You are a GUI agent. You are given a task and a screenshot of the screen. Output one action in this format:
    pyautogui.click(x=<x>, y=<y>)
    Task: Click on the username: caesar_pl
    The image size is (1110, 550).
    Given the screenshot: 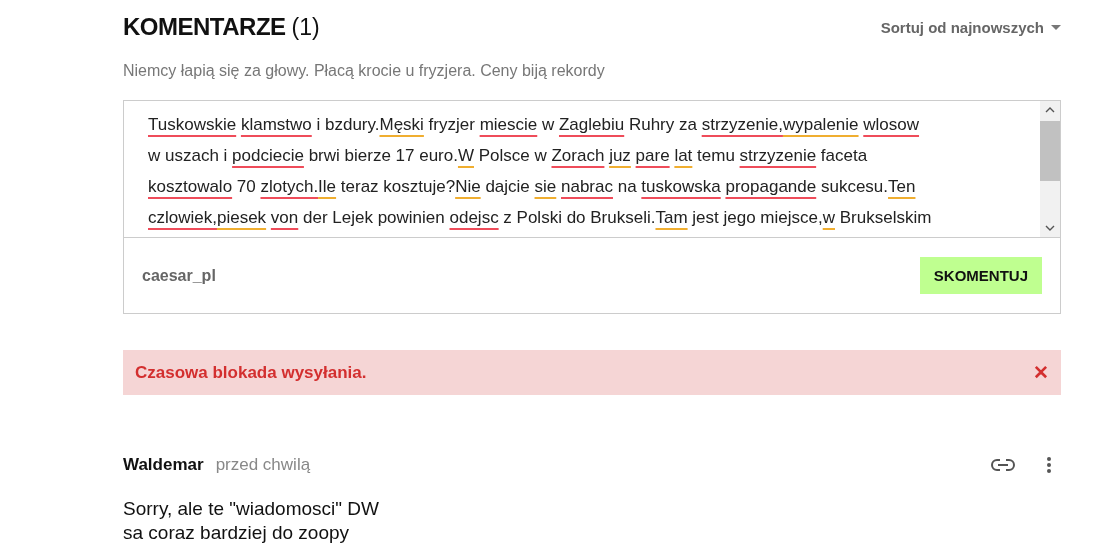 What is the action you would take?
    pyautogui.click(x=179, y=275)
    